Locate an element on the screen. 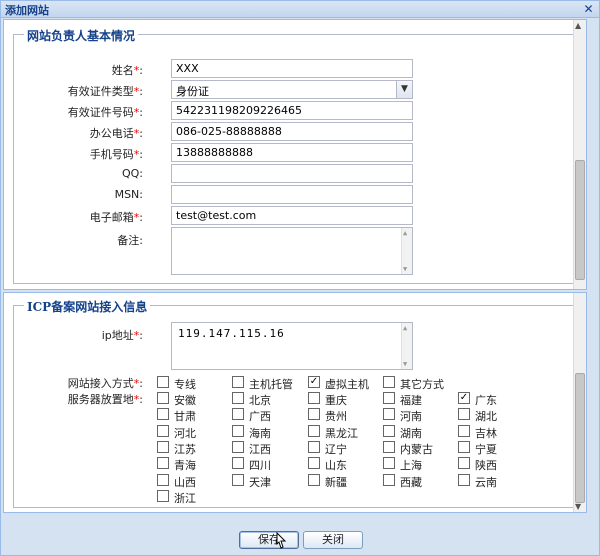 The height and width of the screenshot is (556, 600). msn-input is located at coordinates (292, 194).